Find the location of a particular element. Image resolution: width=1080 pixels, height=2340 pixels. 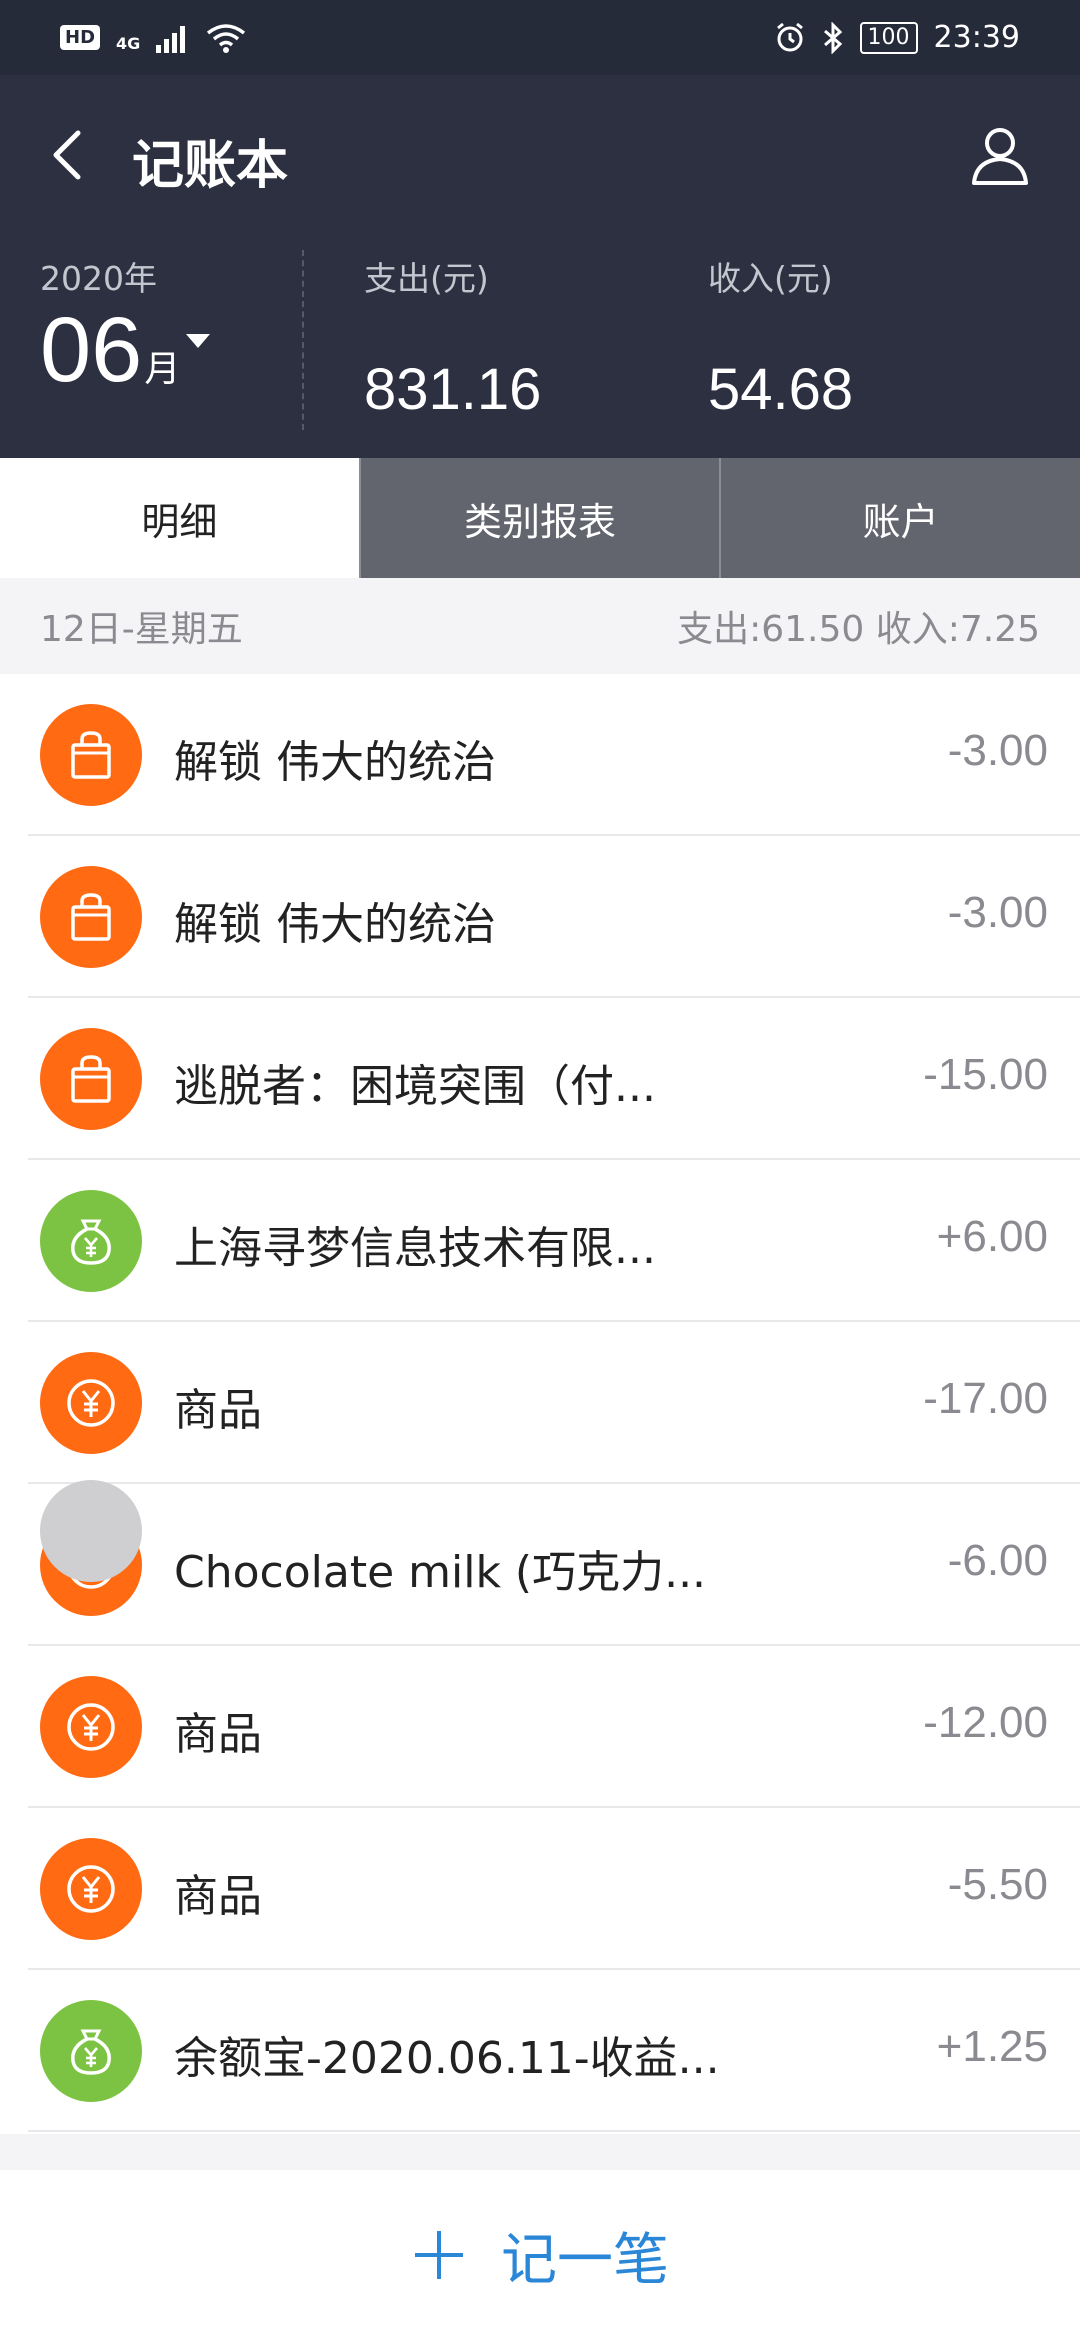

status-right: 100 23:39 is located at coordinates (897, 37).